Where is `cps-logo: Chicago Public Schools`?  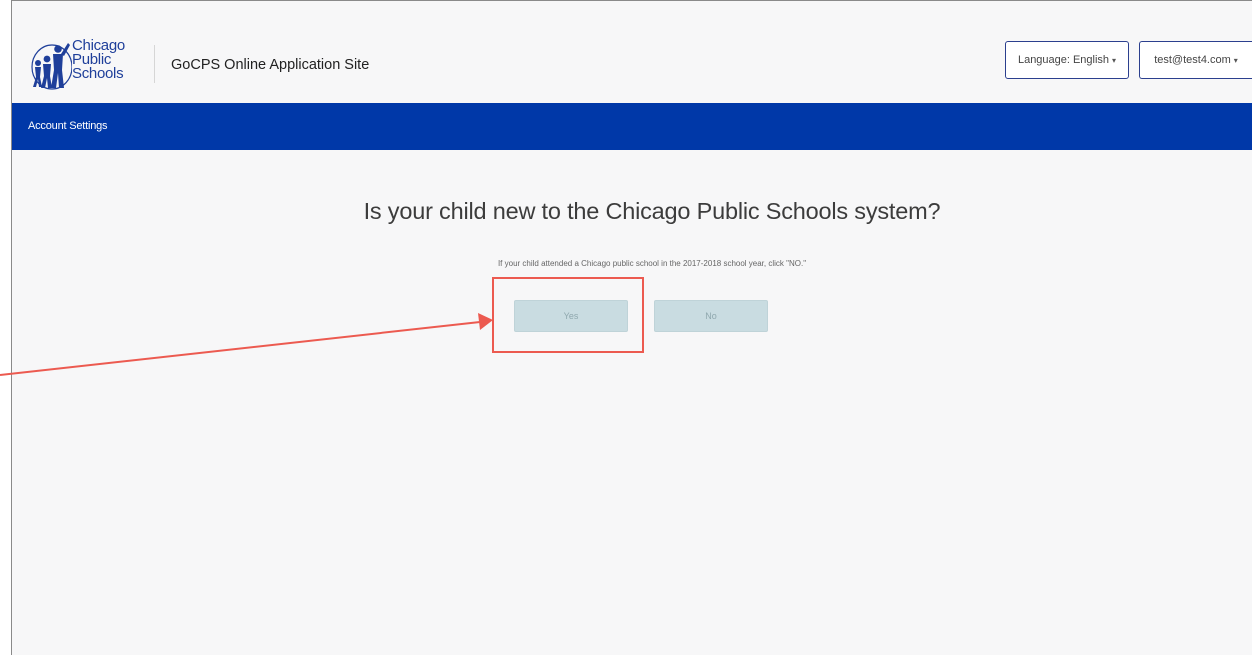 cps-logo: Chicago Public Schools is located at coordinates (89, 65).